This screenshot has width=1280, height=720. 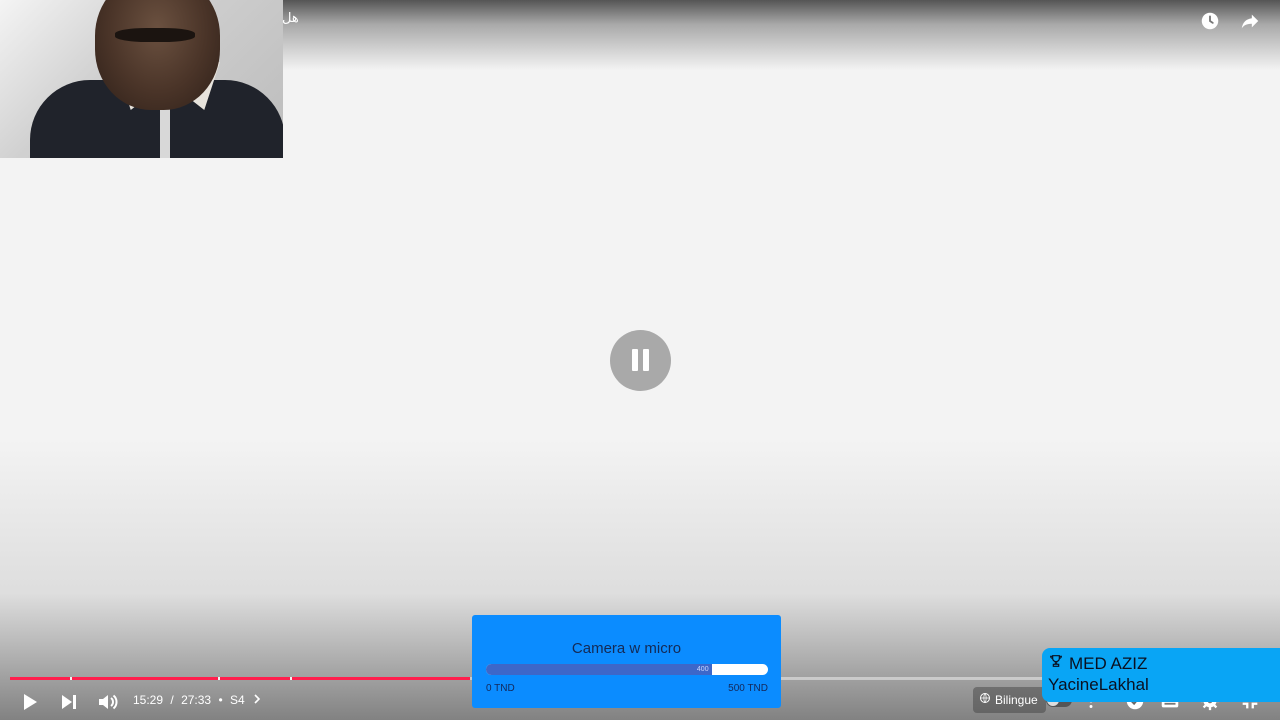 I want to click on volume-icon, so click(x=108, y=702).